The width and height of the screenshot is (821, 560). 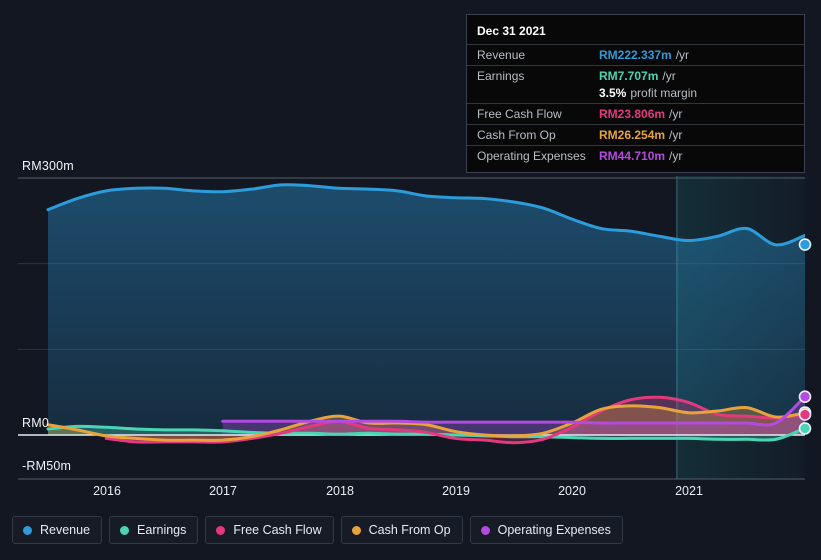 What do you see at coordinates (277, 530) in the screenshot?
I see `legend-item-label: Free Cash Flow` at bounding box center [277, 530].